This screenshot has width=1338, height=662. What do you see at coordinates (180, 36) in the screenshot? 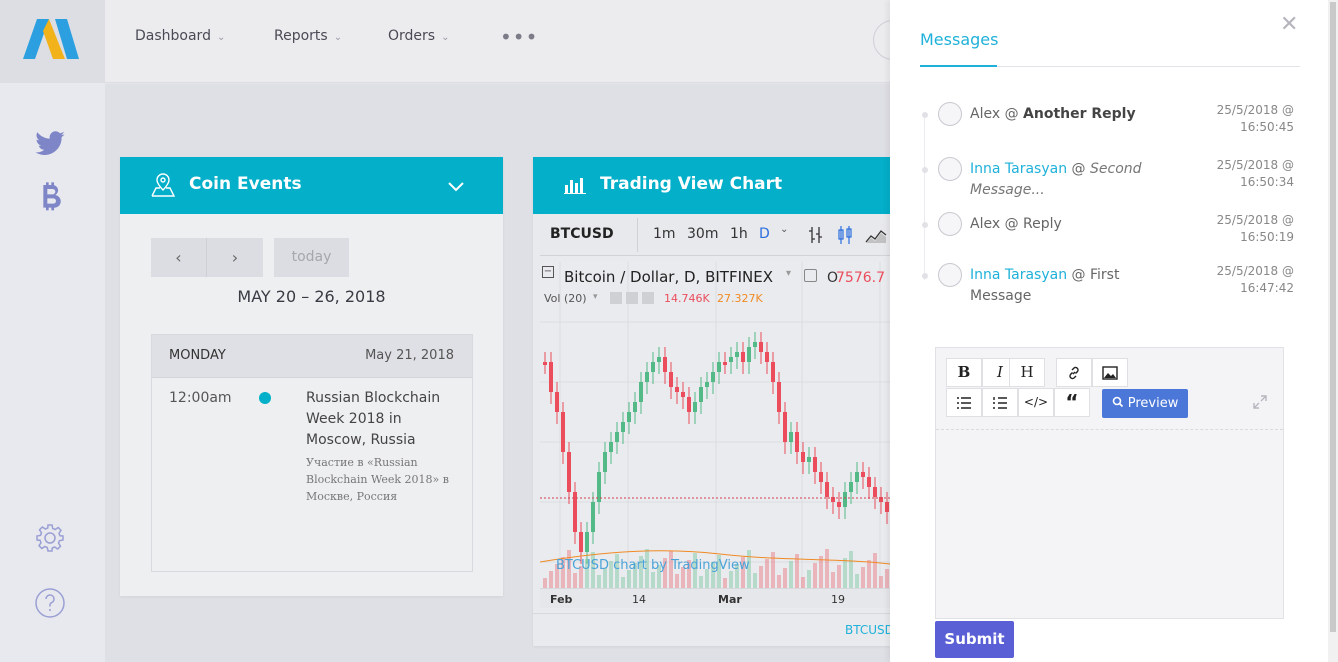
I see `nav-dashboard: Dashboard ⌄` at bounding box center [180, 36].